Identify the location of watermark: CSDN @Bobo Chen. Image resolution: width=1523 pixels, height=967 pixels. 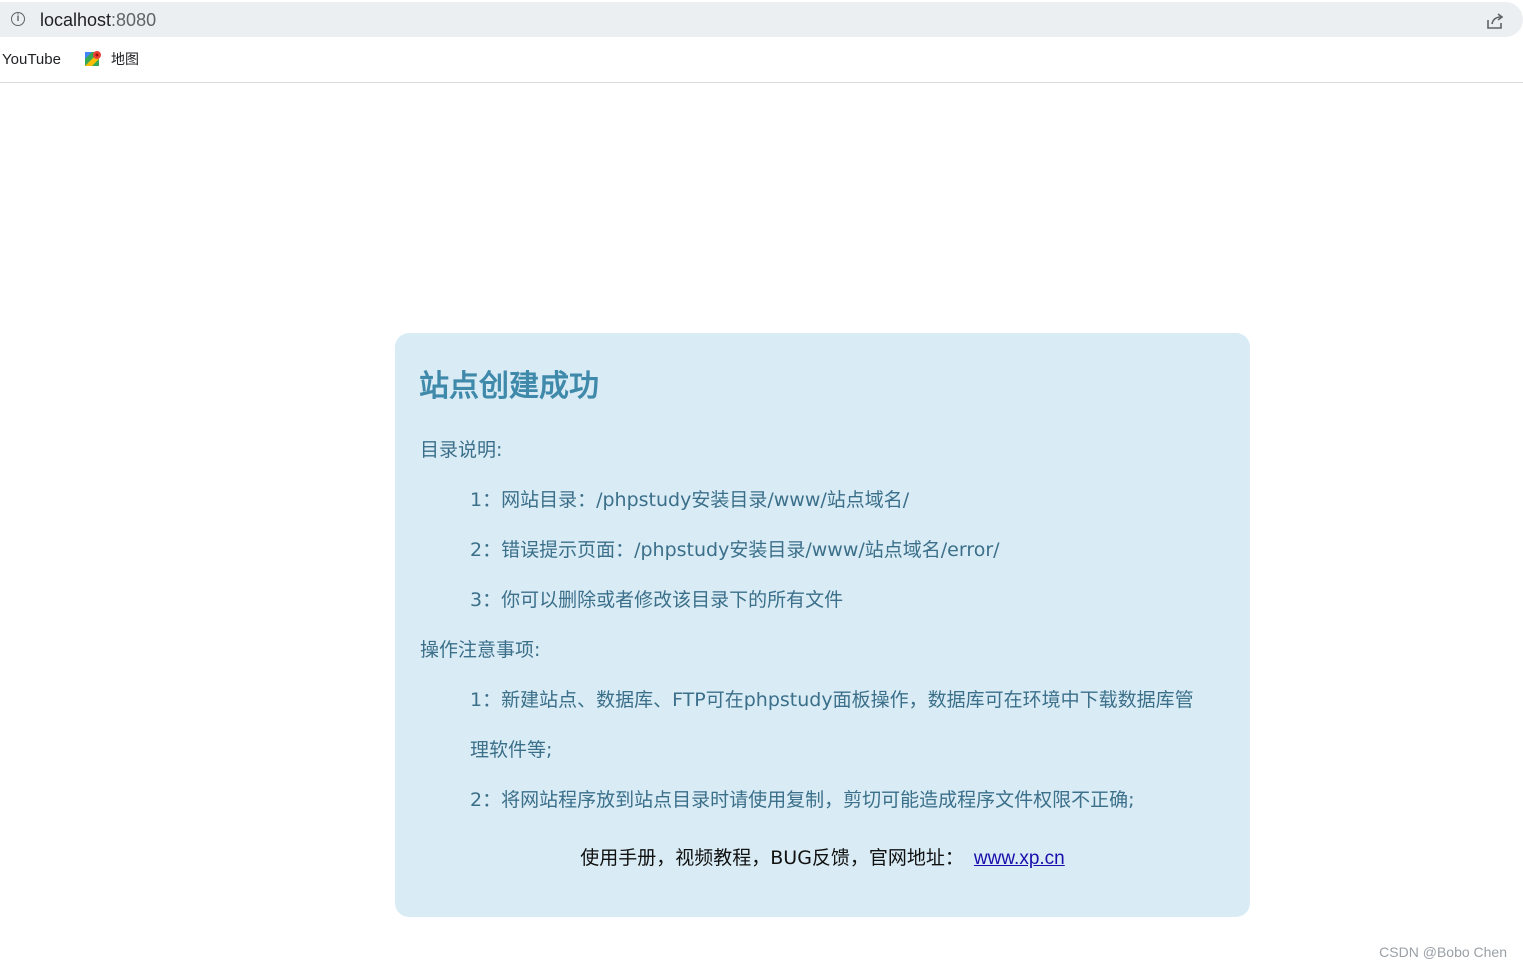
(1443, 952).